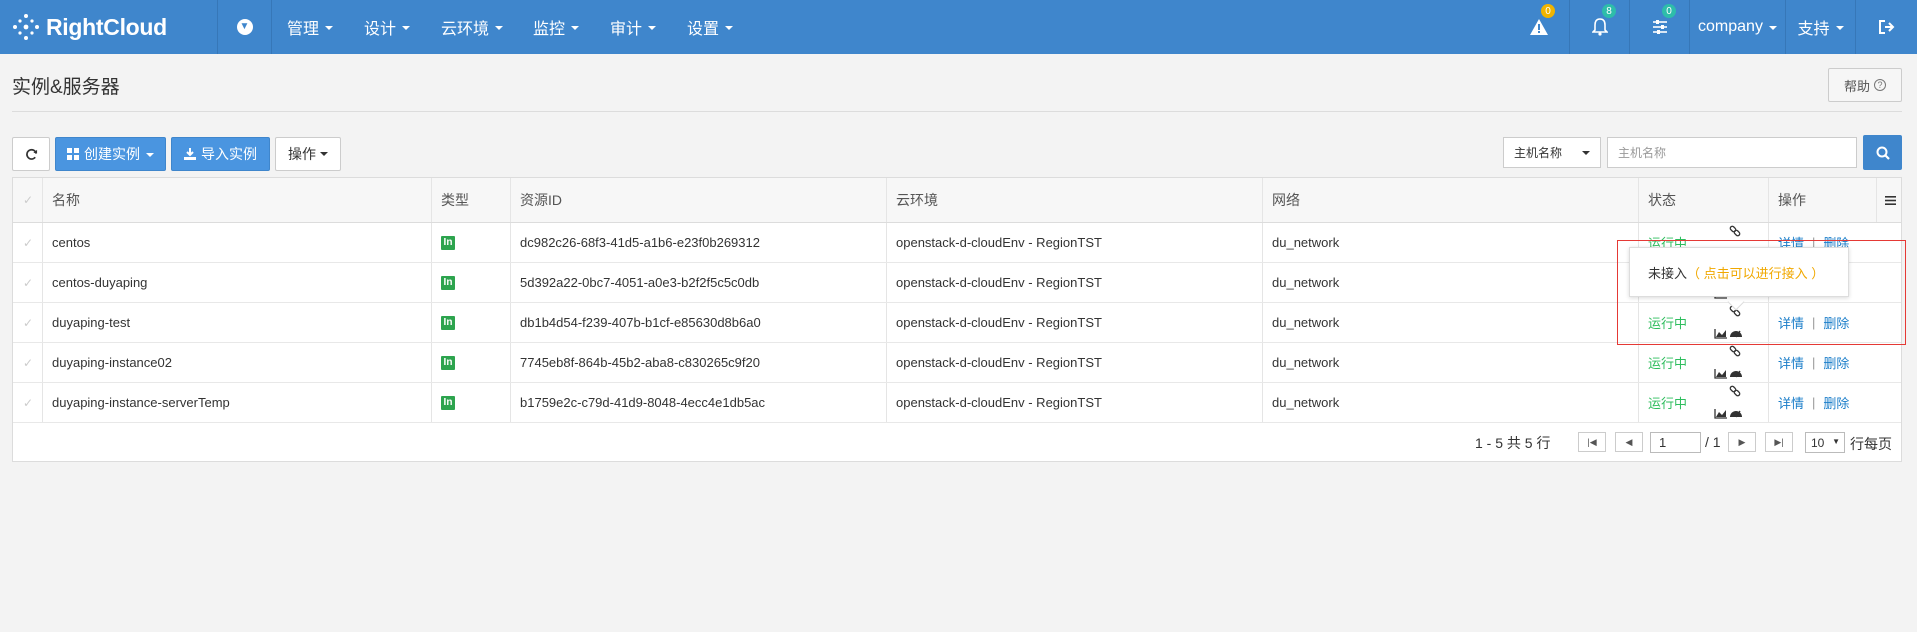 The image size is (1917, 632). What do you see at coordinates (26, 27) in the screenshot?
I see `brand-icon` at bounding box center [26, 27].